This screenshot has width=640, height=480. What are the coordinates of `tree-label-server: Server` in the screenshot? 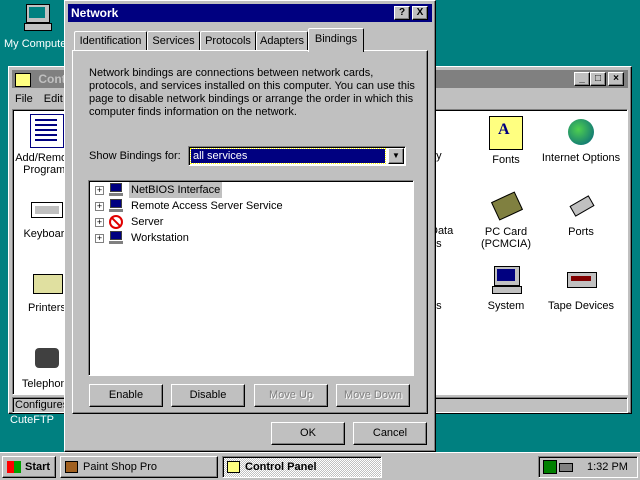 It's located at (147, 222).